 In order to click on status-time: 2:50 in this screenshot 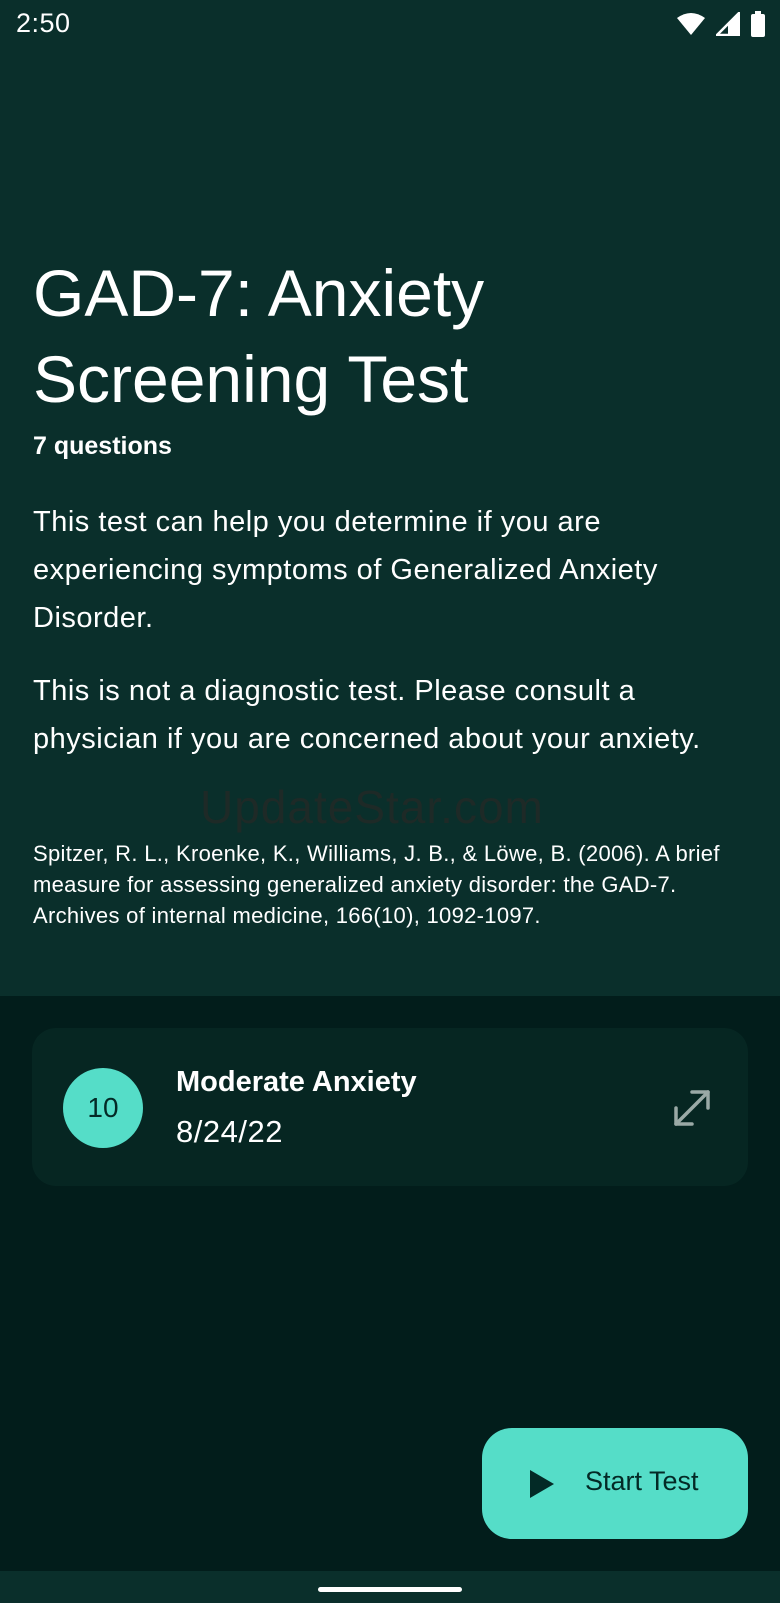, I will do `click(43, 23)`.